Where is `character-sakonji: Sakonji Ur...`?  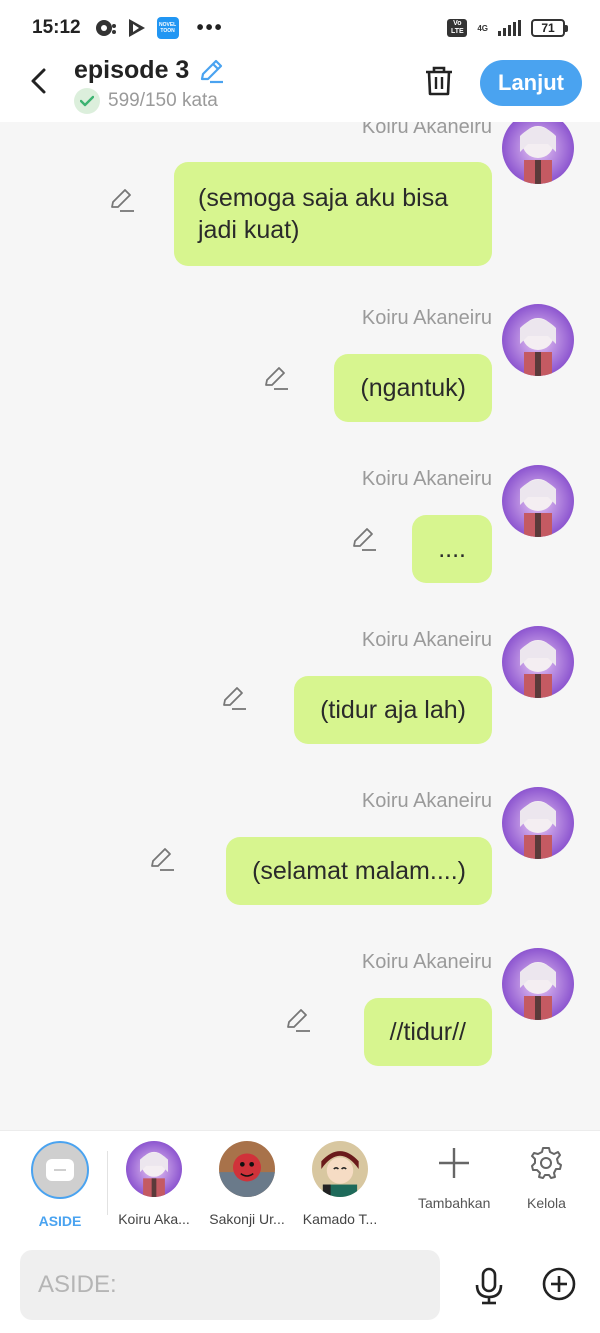
character-sakonji: Sakonji Ur... is located at coordinates (247, 1184).